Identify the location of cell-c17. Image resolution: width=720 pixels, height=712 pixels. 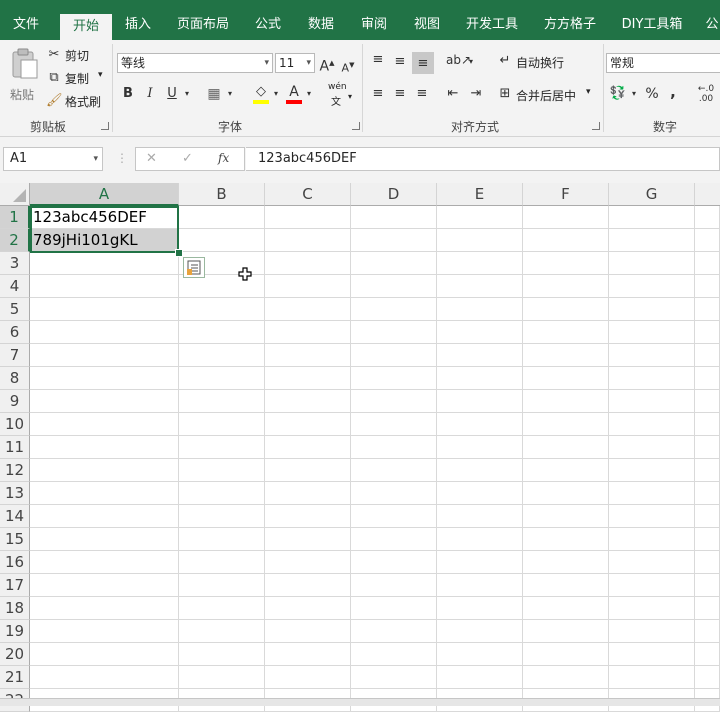
(308, 585).